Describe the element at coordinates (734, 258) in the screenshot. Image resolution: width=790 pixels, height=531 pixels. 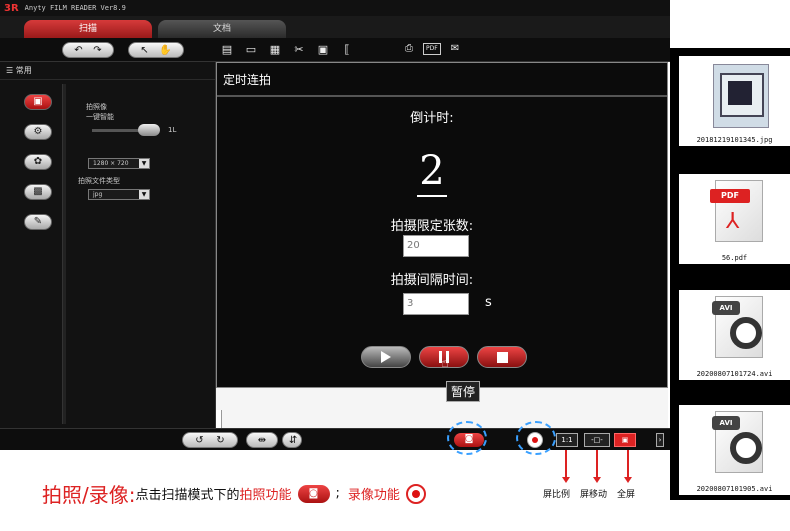
I see `thumbnail-caption: 56.pdf` at that location.